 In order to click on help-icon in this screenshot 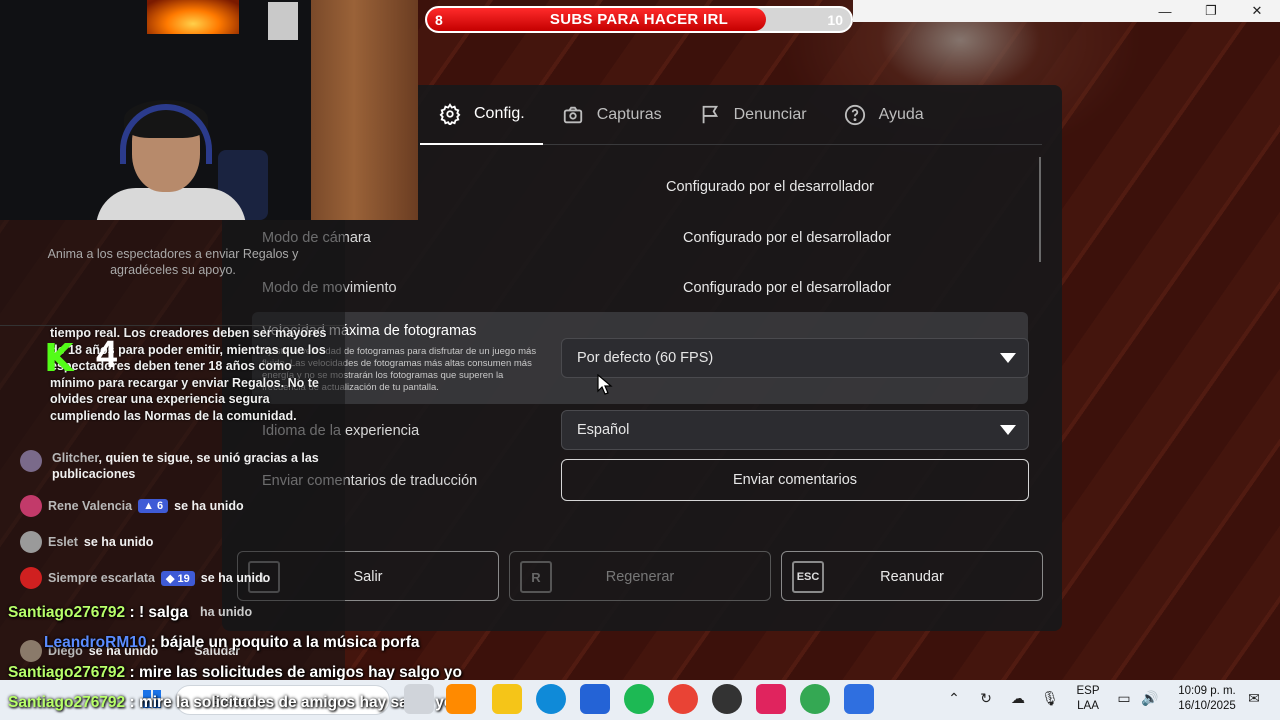, I will do `click(855, 115)`.